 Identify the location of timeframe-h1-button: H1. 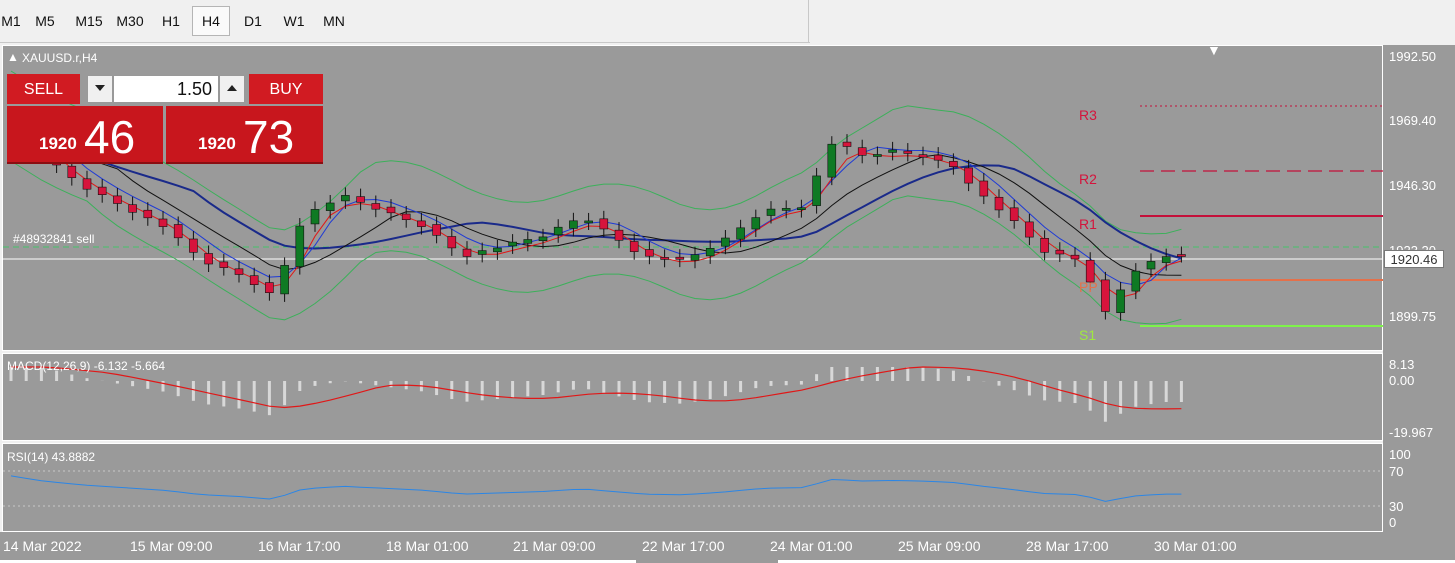
(171, 21).